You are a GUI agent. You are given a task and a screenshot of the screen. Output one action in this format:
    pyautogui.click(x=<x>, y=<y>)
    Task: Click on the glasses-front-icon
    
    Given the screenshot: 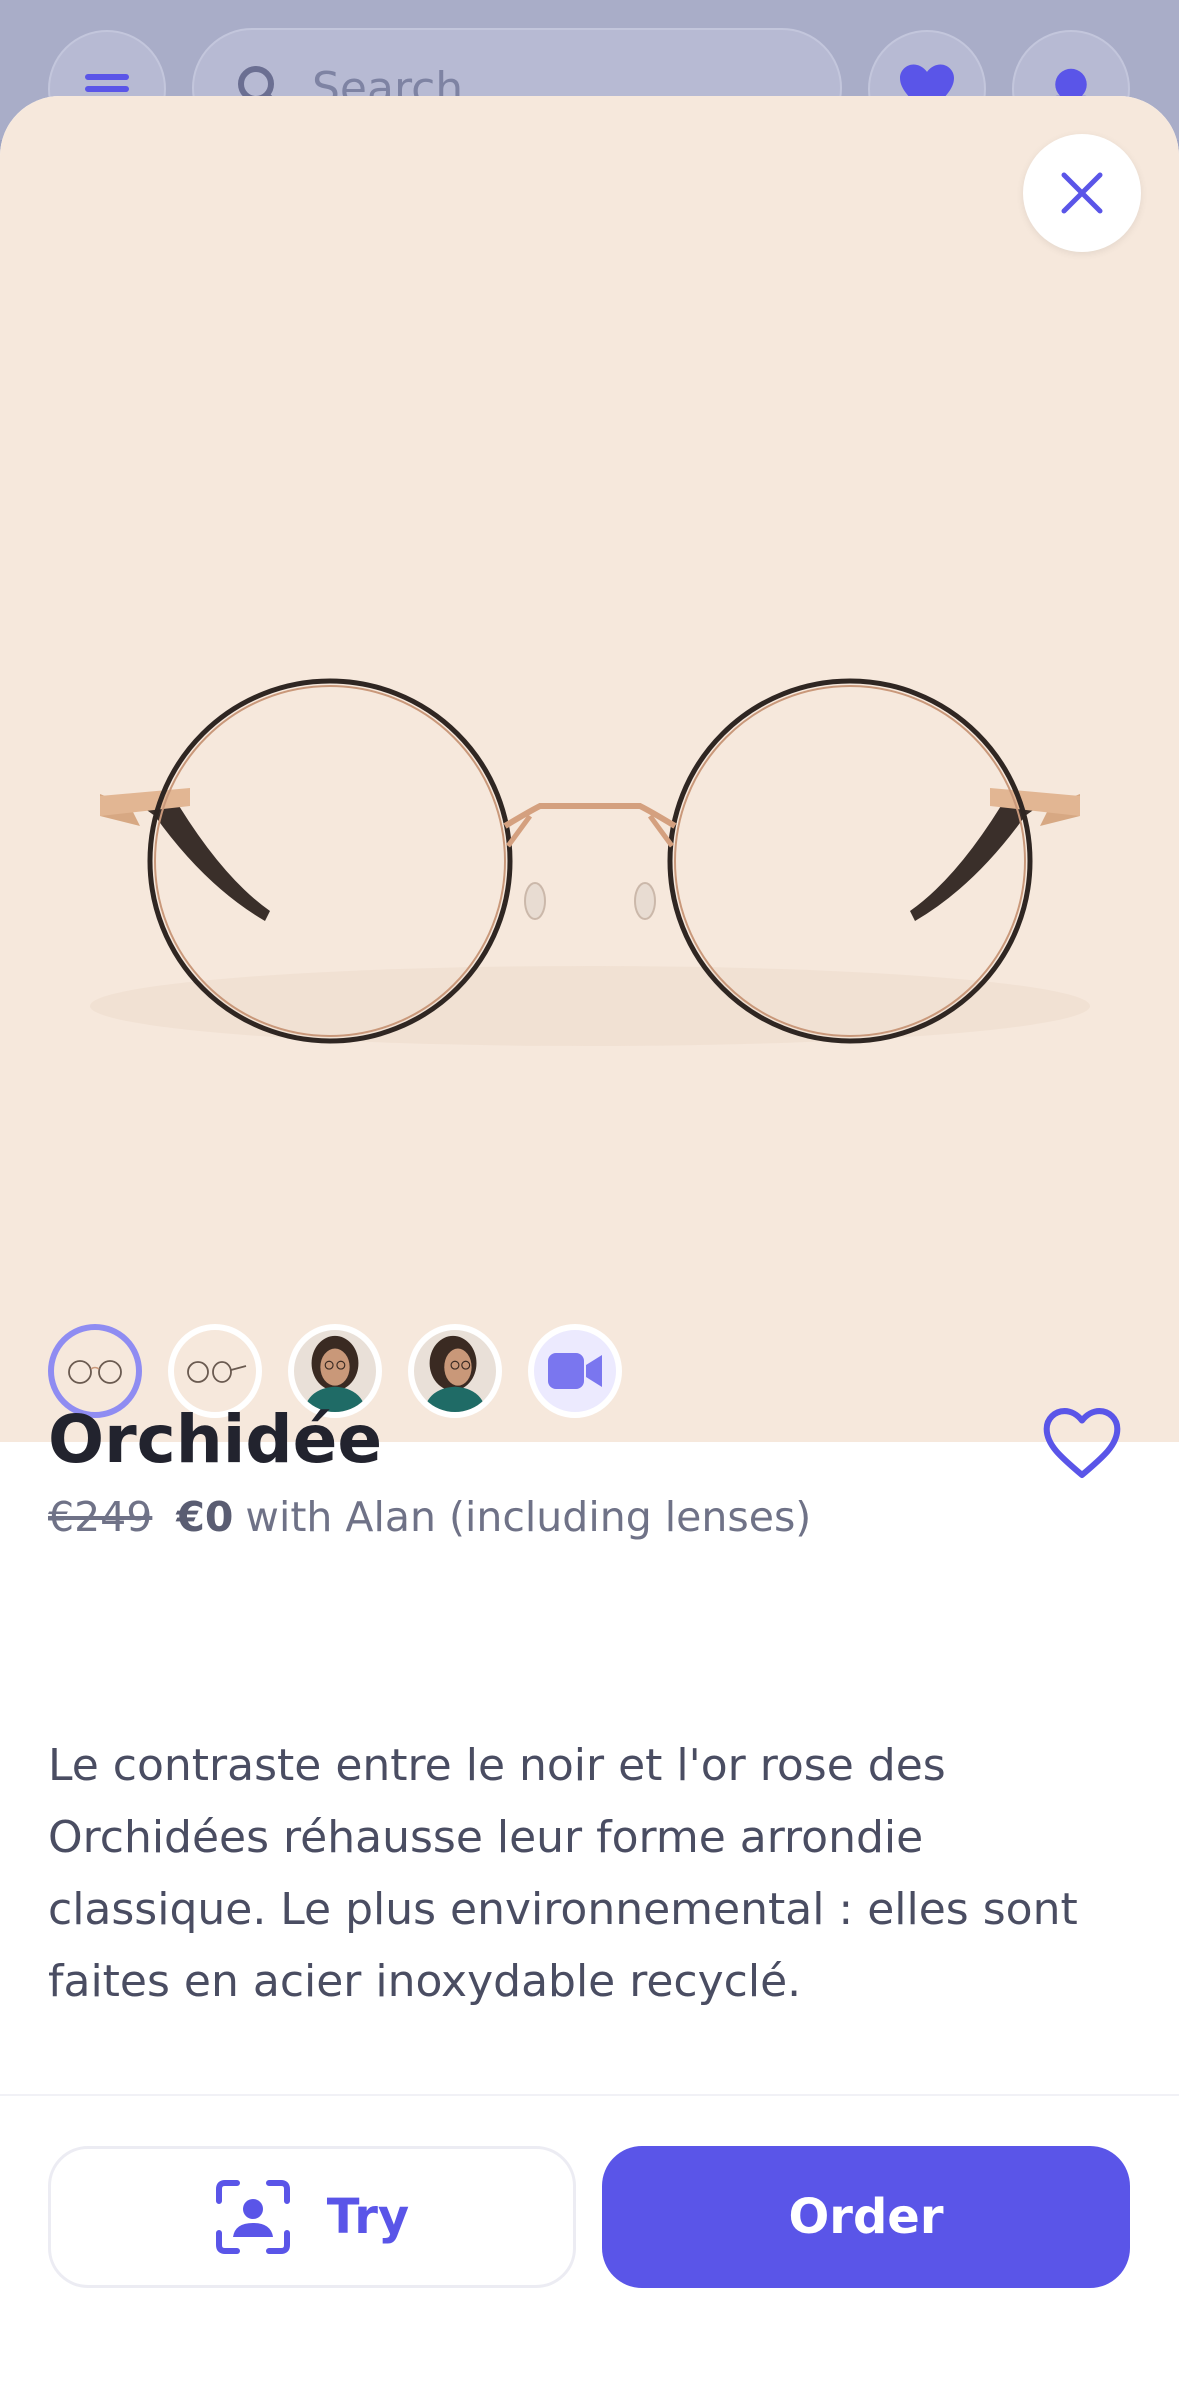 What is the action you would take?
    pyautogui.click(x=95, y=1372)
    